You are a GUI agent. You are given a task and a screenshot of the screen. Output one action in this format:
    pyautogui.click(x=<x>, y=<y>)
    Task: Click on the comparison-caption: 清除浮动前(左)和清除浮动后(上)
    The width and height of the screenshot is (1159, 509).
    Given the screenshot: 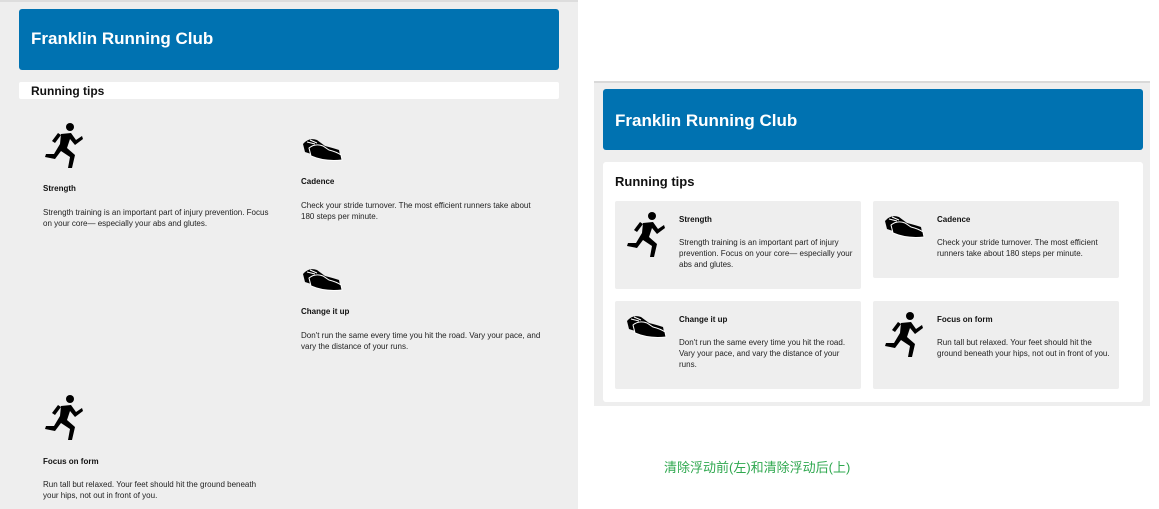 What is the action you would take?
    pyautogui.click(x=757, y=467)
    